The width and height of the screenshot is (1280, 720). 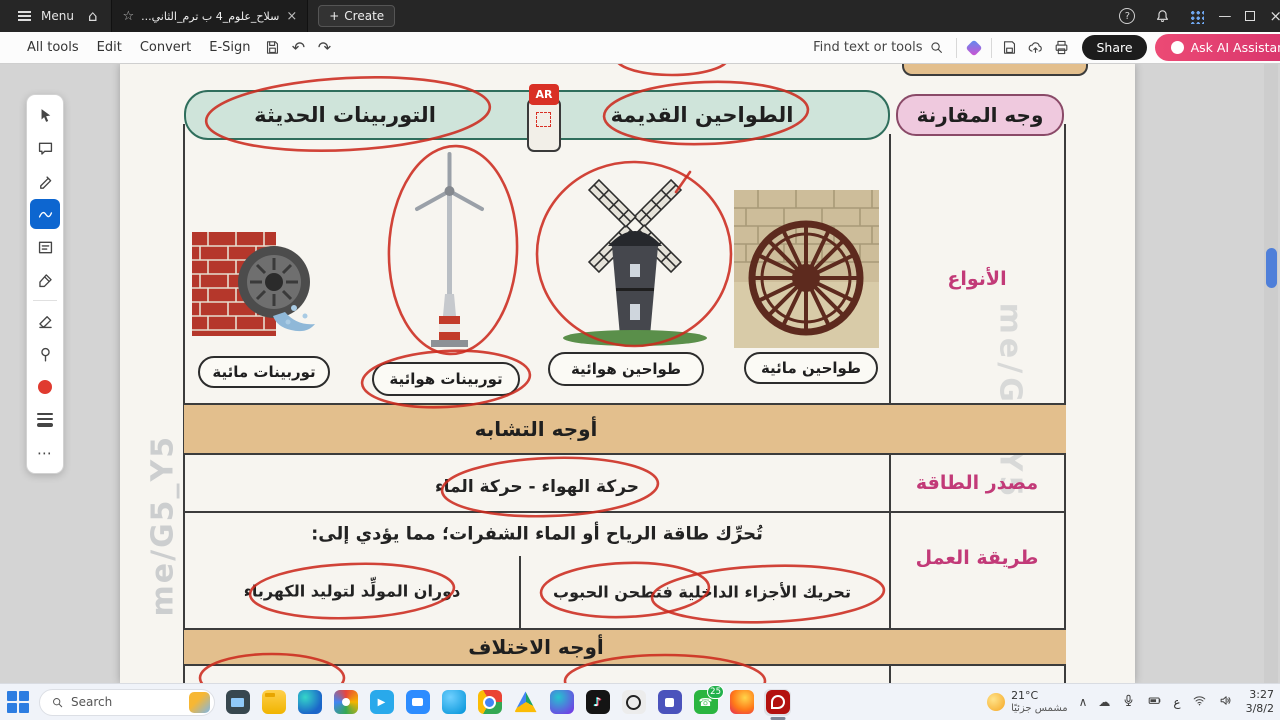 What do you see at coordinates (1154, 702) in the screenshot?
I see `battery-icon` at bounding box center [1154, 702].